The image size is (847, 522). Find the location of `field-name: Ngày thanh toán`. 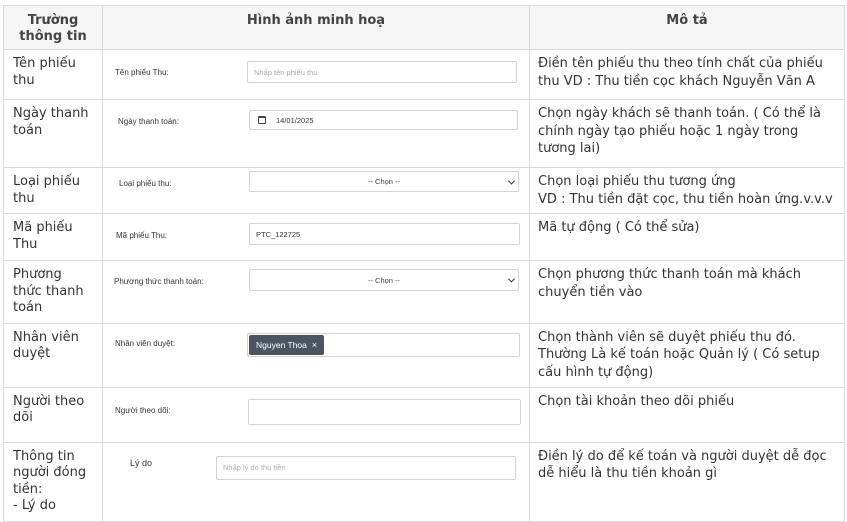

field-name: Ngày thanh toán is located at coordinates (53, 133).